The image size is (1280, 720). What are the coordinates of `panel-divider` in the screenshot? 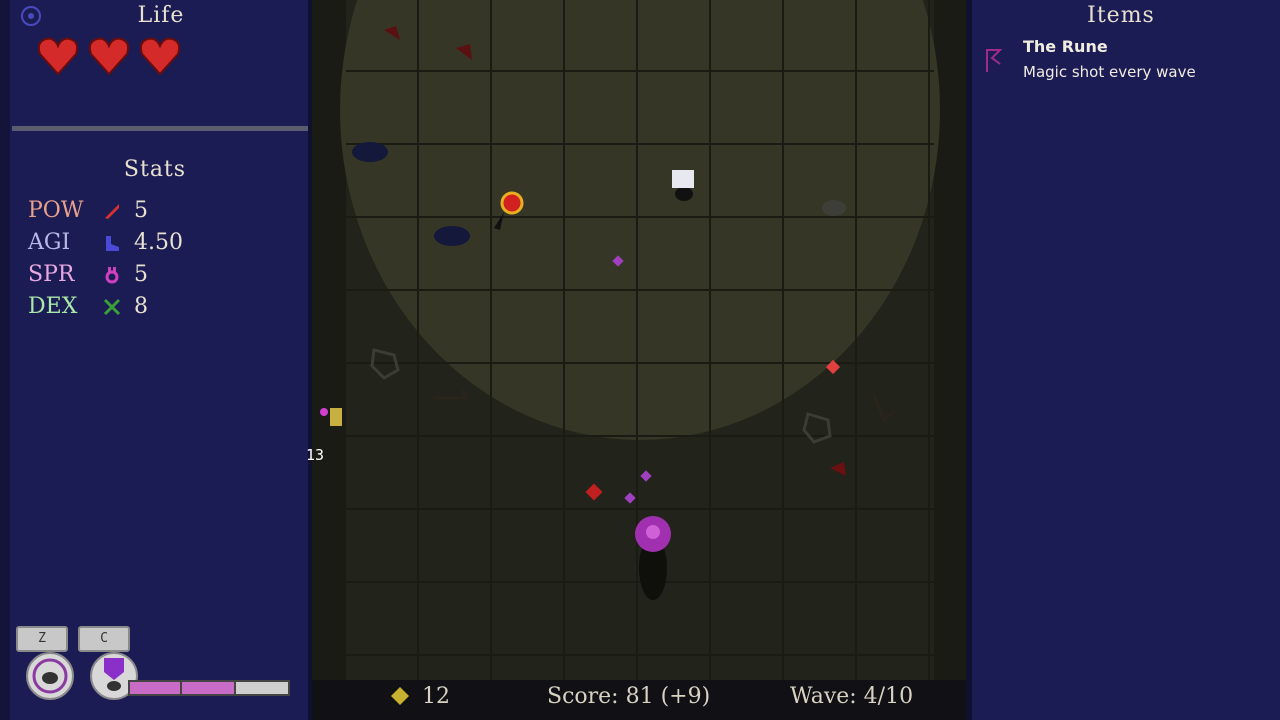 It's located at (160, 128).